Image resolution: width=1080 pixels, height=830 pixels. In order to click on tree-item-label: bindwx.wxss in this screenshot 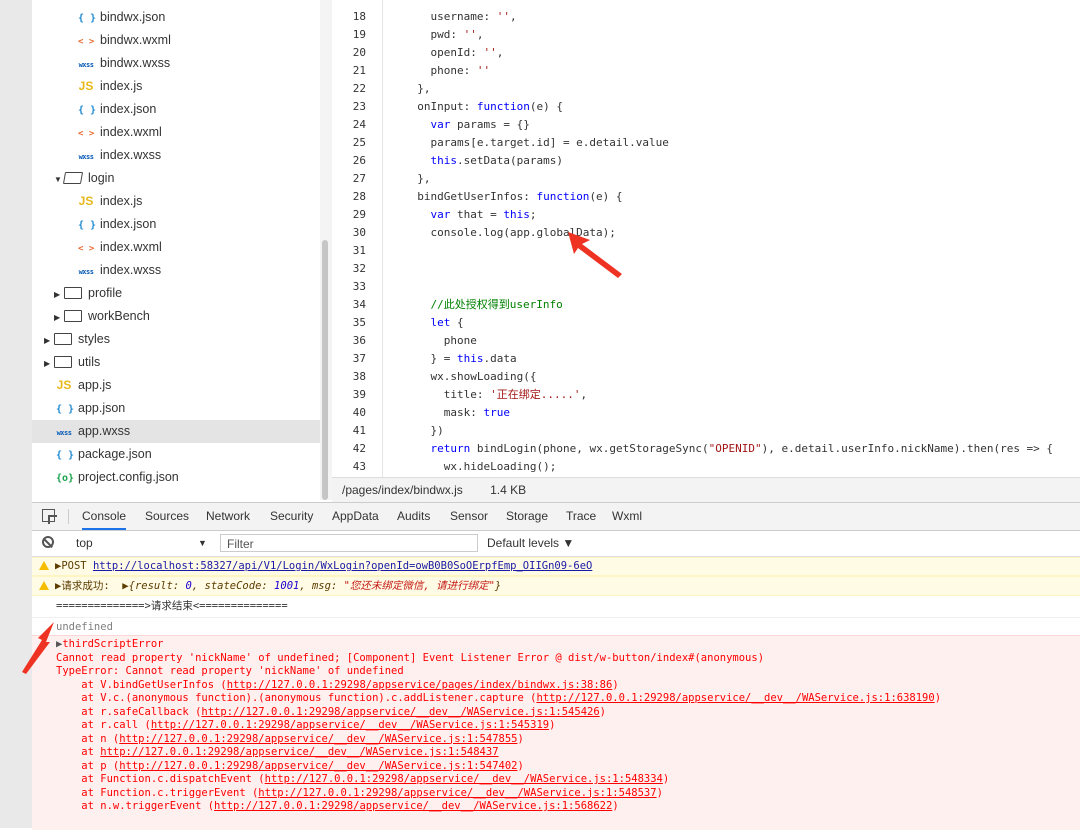, I will do `click(135, 63)`.